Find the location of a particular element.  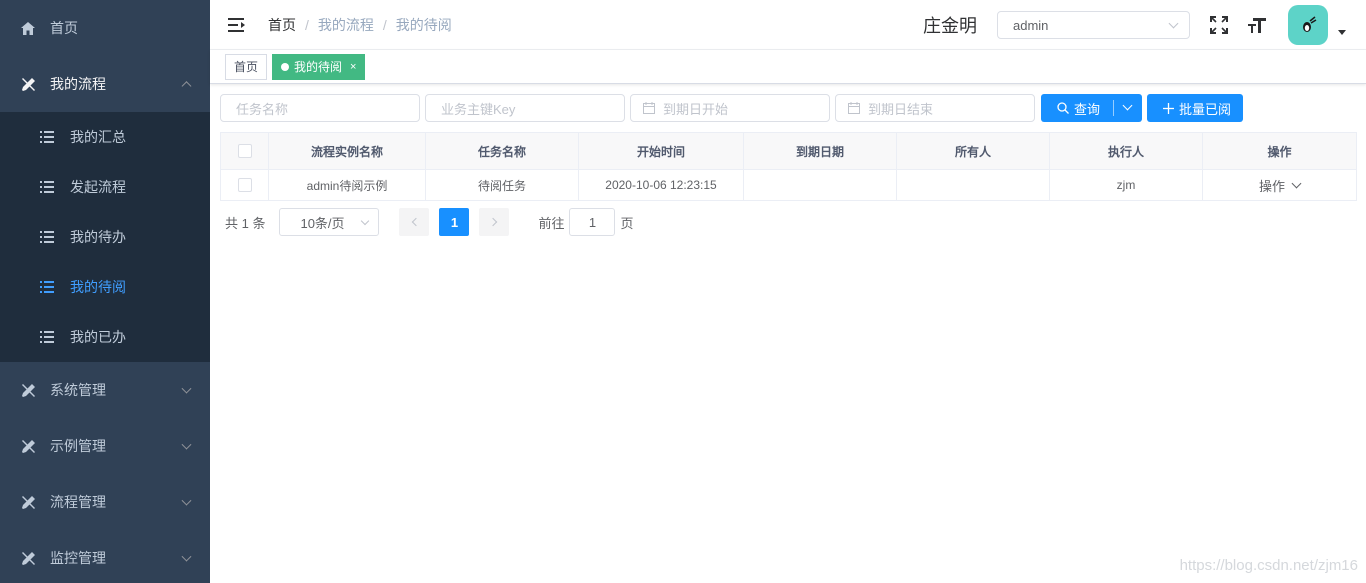

sidebar-item-summary: 我的汇总 is located at coordinates (105, 137).